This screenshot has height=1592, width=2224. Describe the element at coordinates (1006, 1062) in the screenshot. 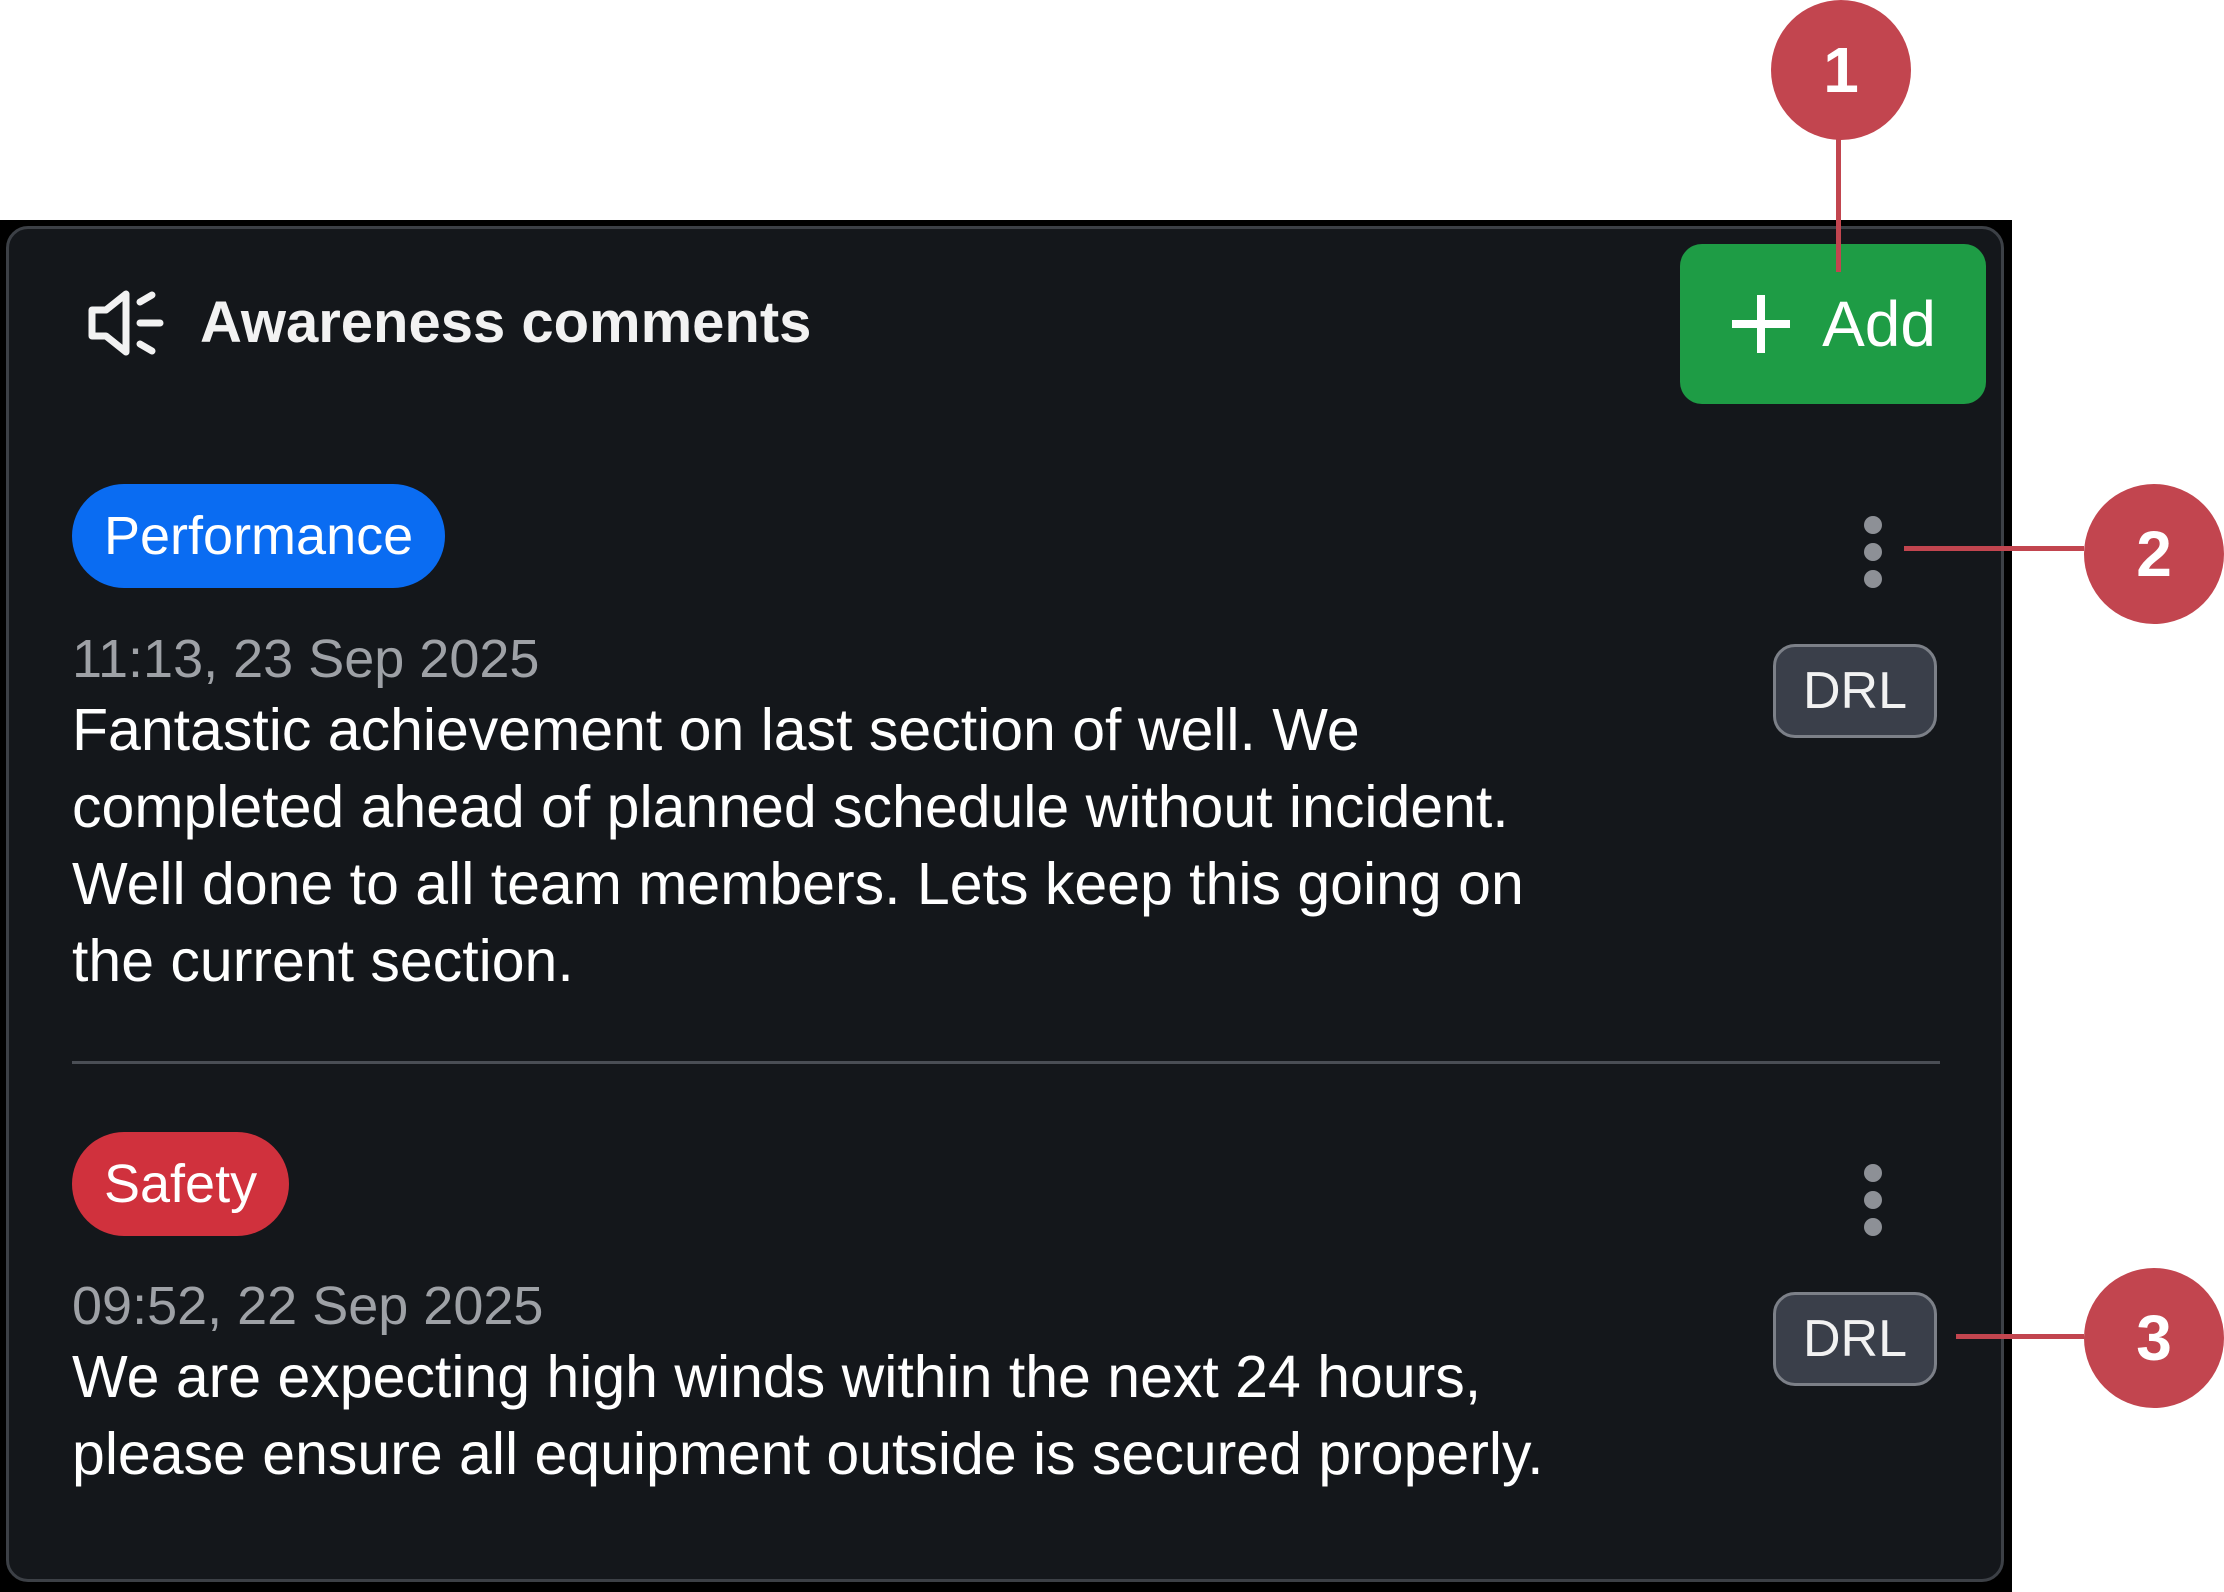

I see `comment-divider` at that location.